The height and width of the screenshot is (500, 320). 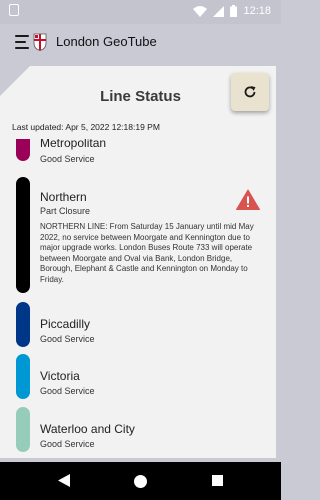 I want to click on app-title: London GeoTube, so click(x=106, y=41).